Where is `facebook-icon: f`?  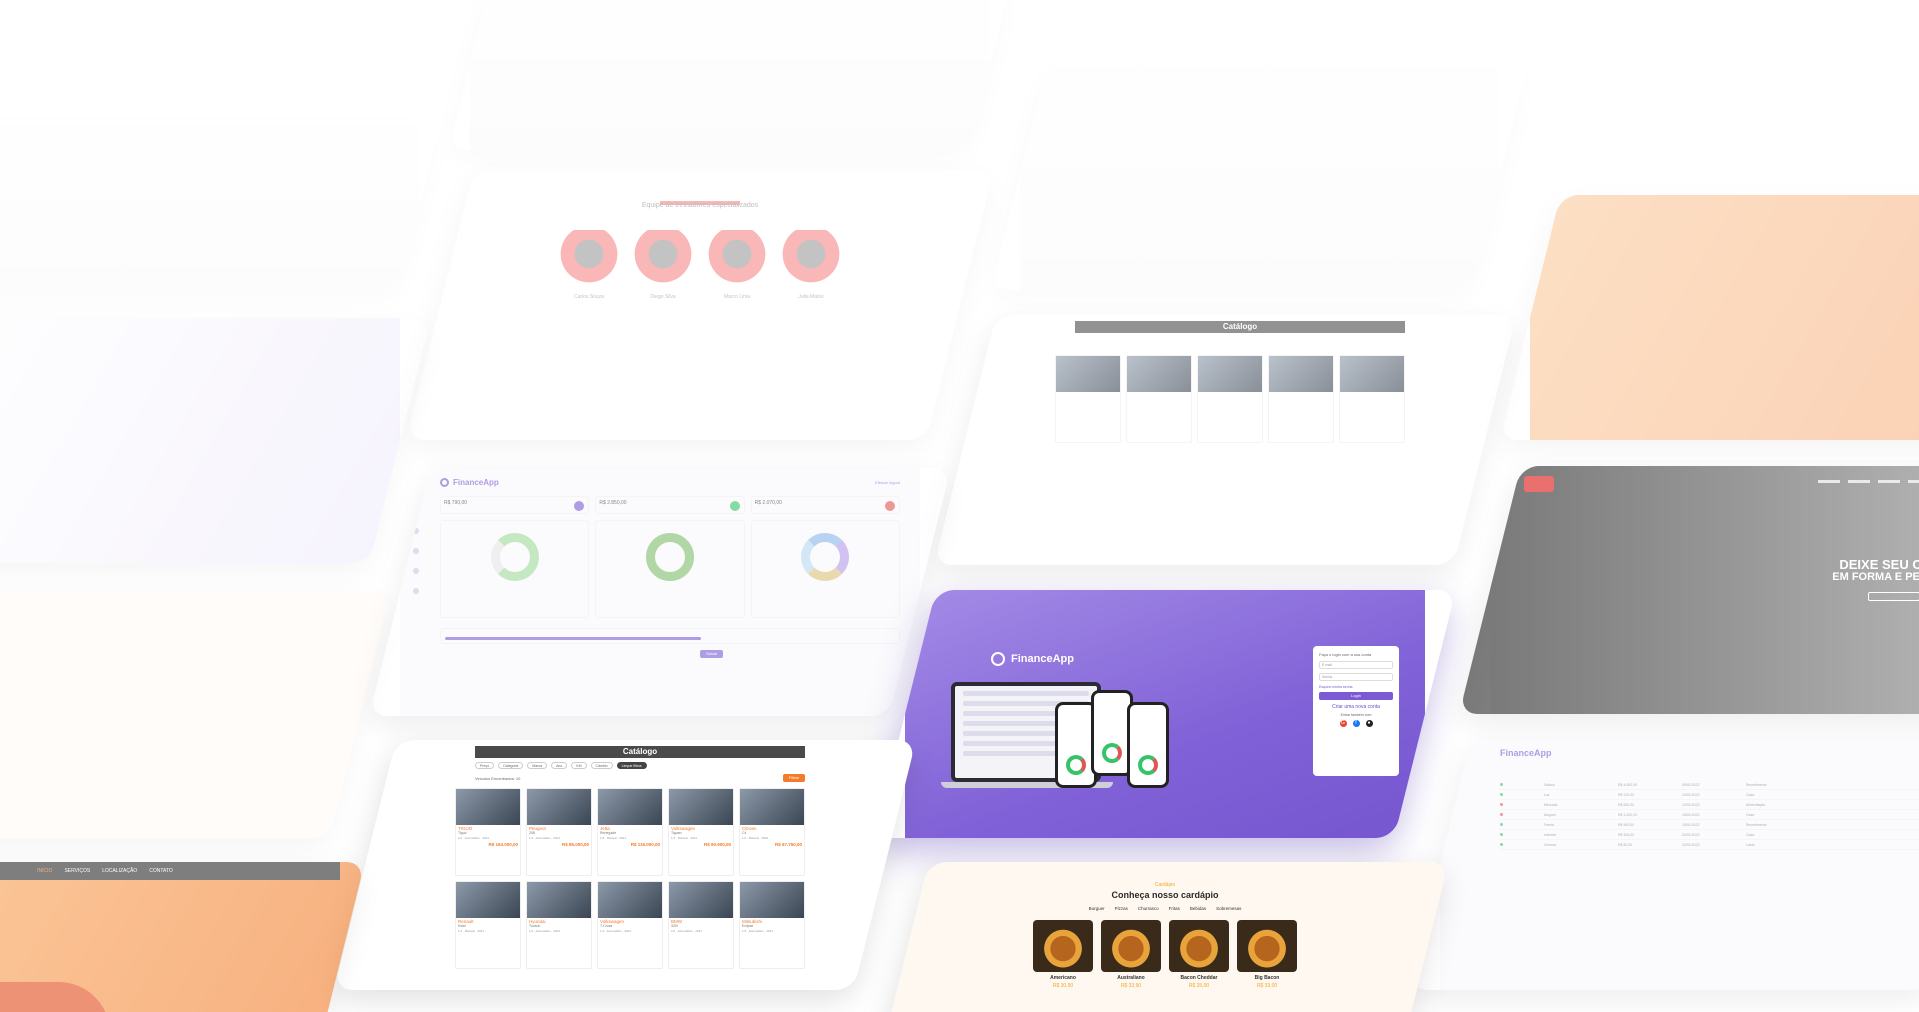 facebook-icon: f is located at coordinates (1356, 723).